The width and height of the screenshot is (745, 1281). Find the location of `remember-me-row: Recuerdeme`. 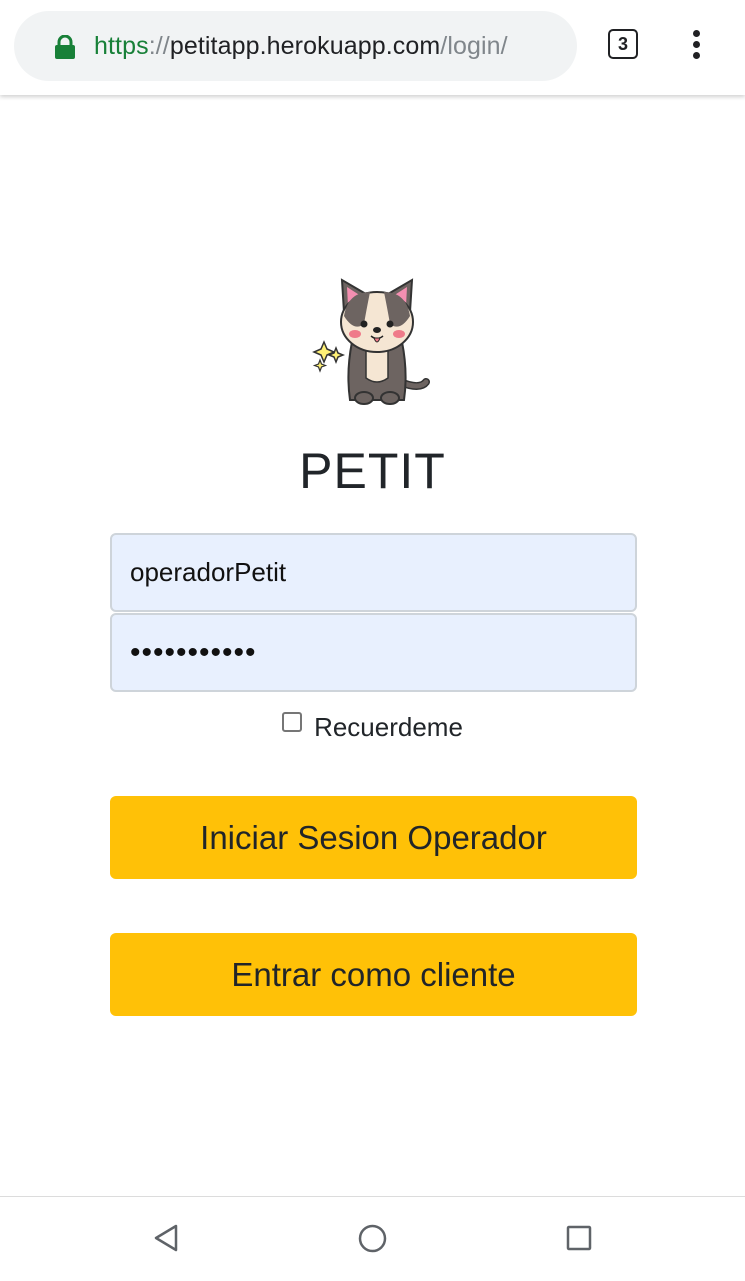

remember-me-row: Recuerdeme is located at coordinates (372, 727).